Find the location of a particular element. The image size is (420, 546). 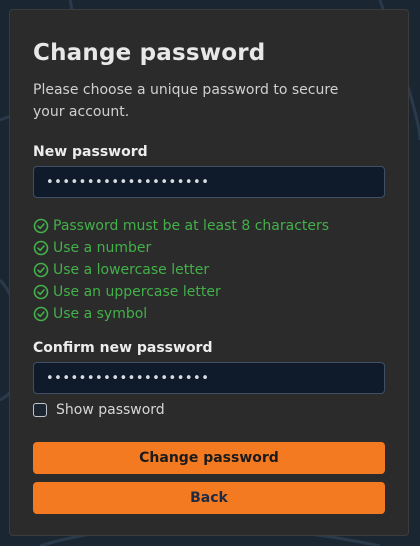

page-title: Change password is located at coordinates (149, 53).